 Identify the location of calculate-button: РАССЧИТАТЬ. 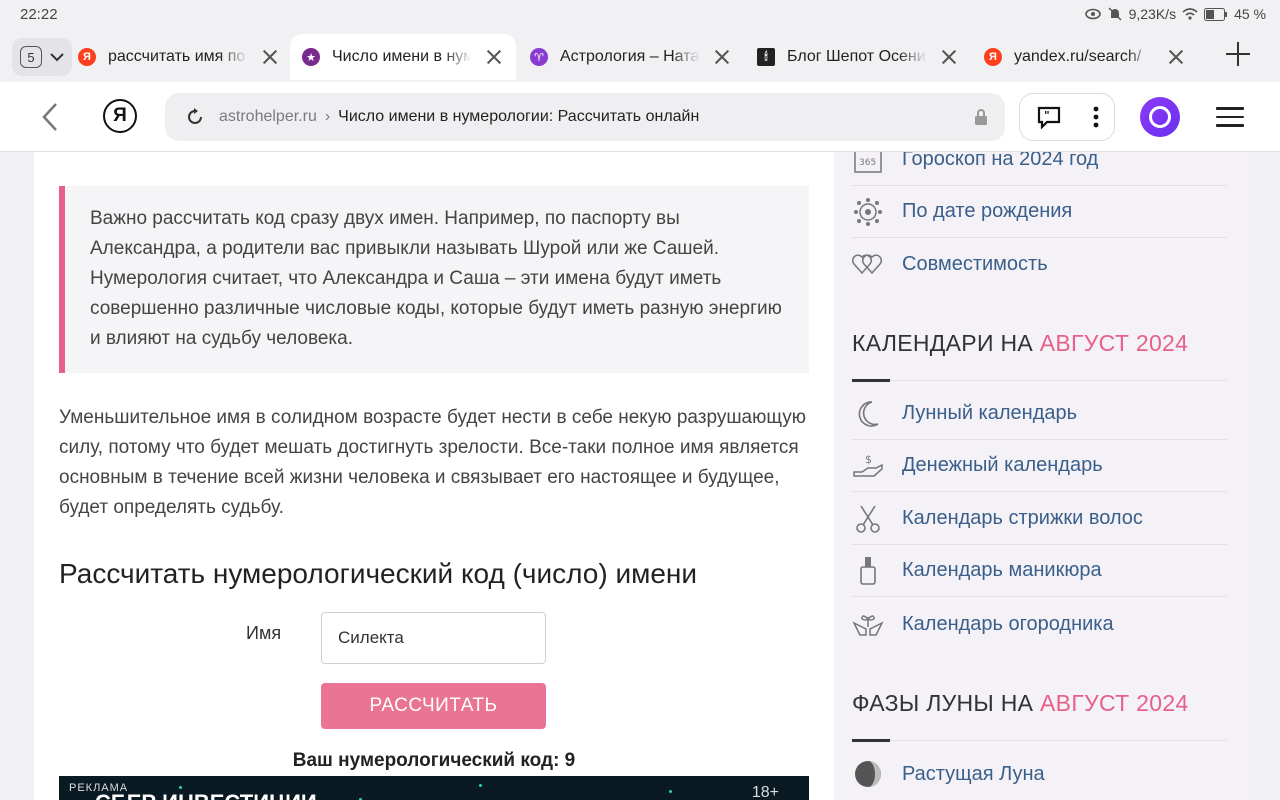
(433, 706).